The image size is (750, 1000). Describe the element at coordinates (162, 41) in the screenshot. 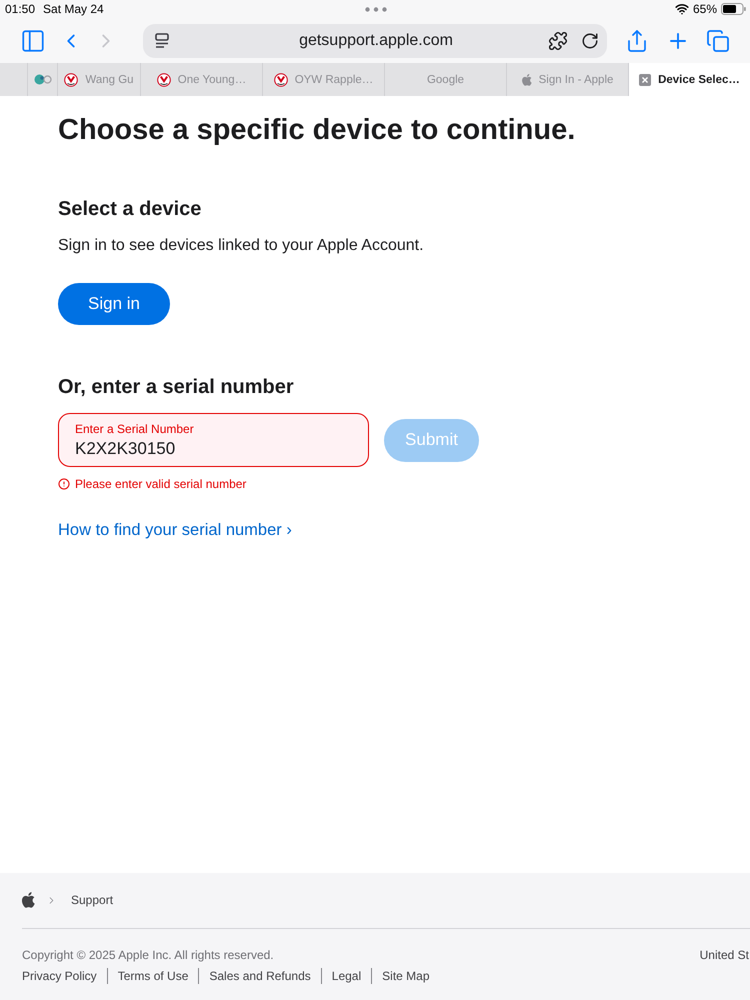

I see `document-lines-icon` at that location.